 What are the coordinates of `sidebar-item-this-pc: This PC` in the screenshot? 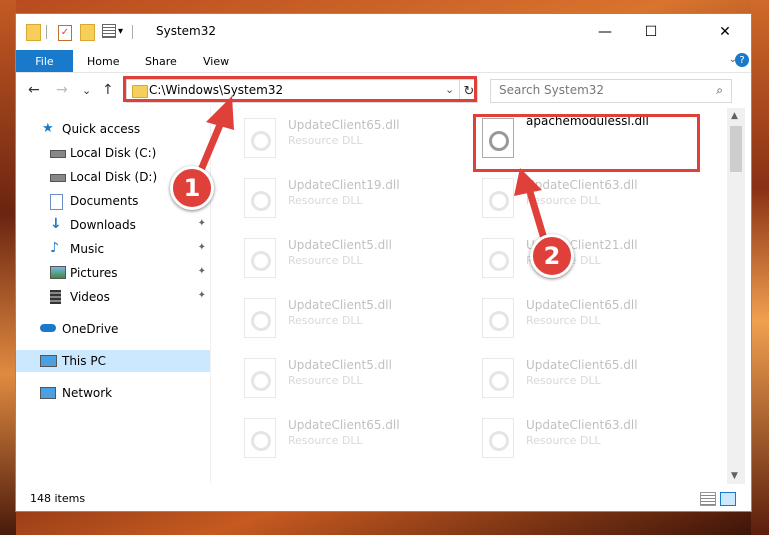 It's located at (113, 361).